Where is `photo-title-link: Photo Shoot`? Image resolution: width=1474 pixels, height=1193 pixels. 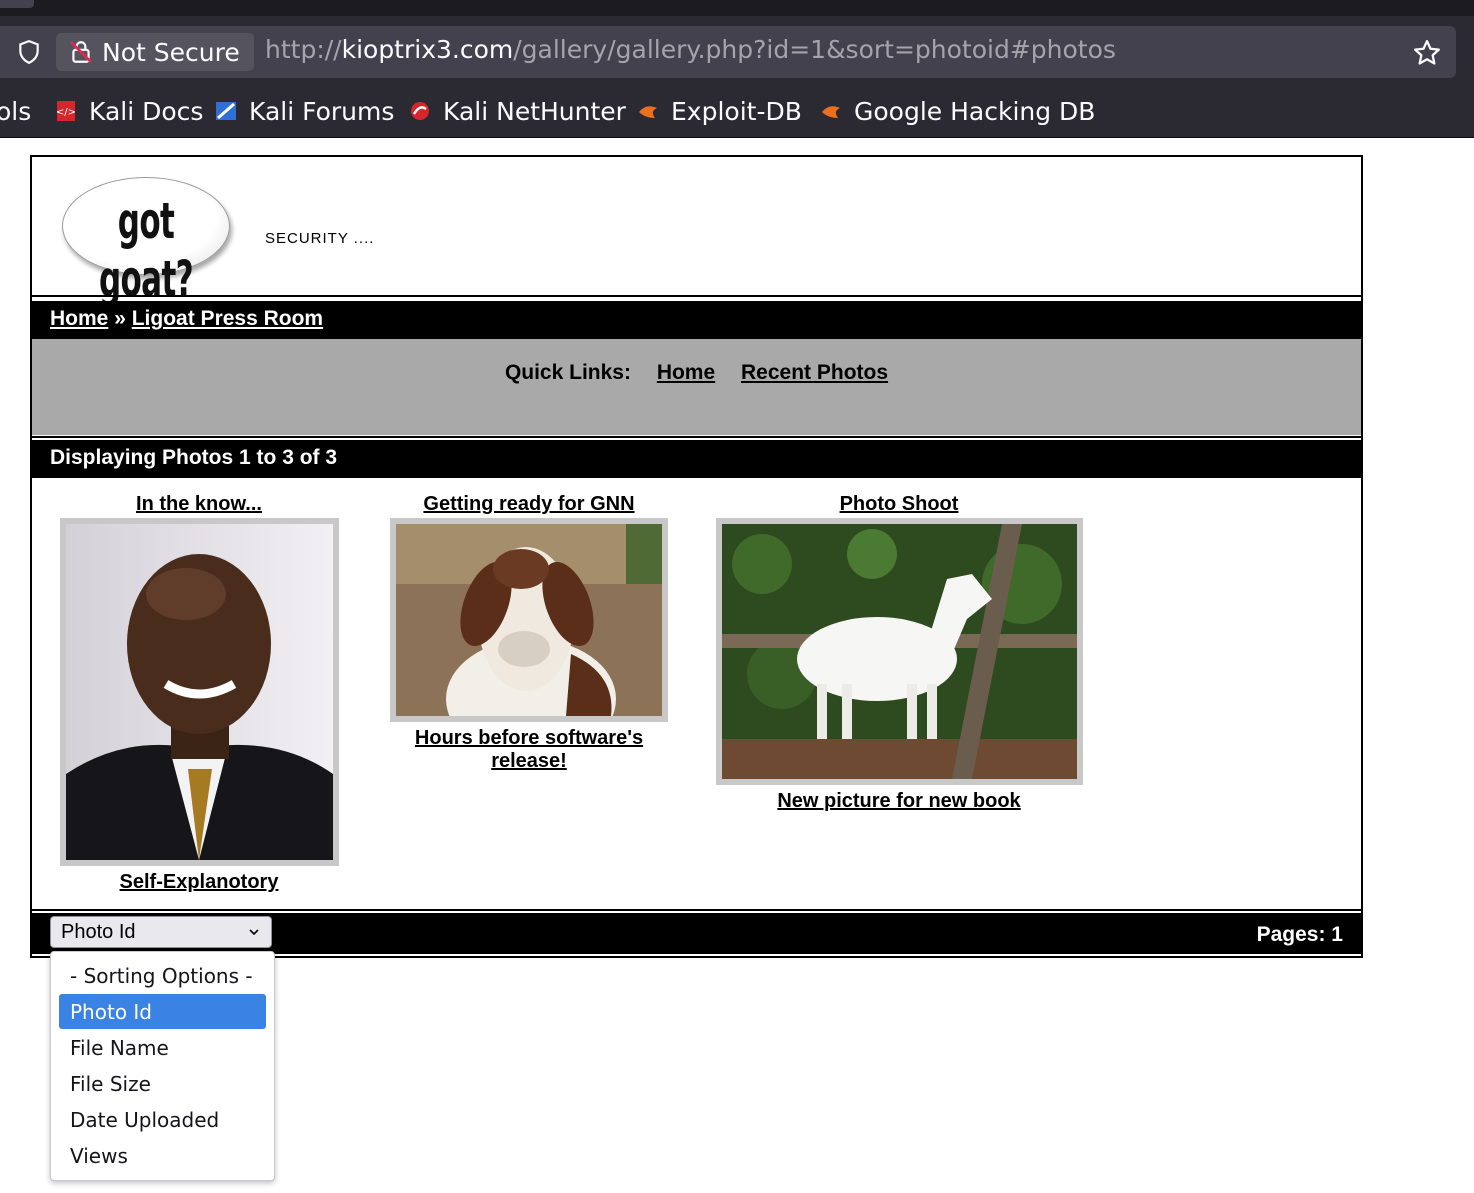 photo-title-link: Photo Shoot is located at coordinates (899, 504).